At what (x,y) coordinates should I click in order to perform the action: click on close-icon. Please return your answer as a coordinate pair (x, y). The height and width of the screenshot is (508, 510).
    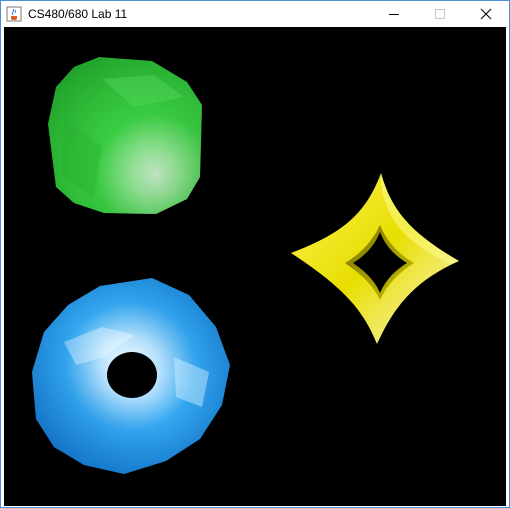
    Looking at the image, I should click on (486, 14).